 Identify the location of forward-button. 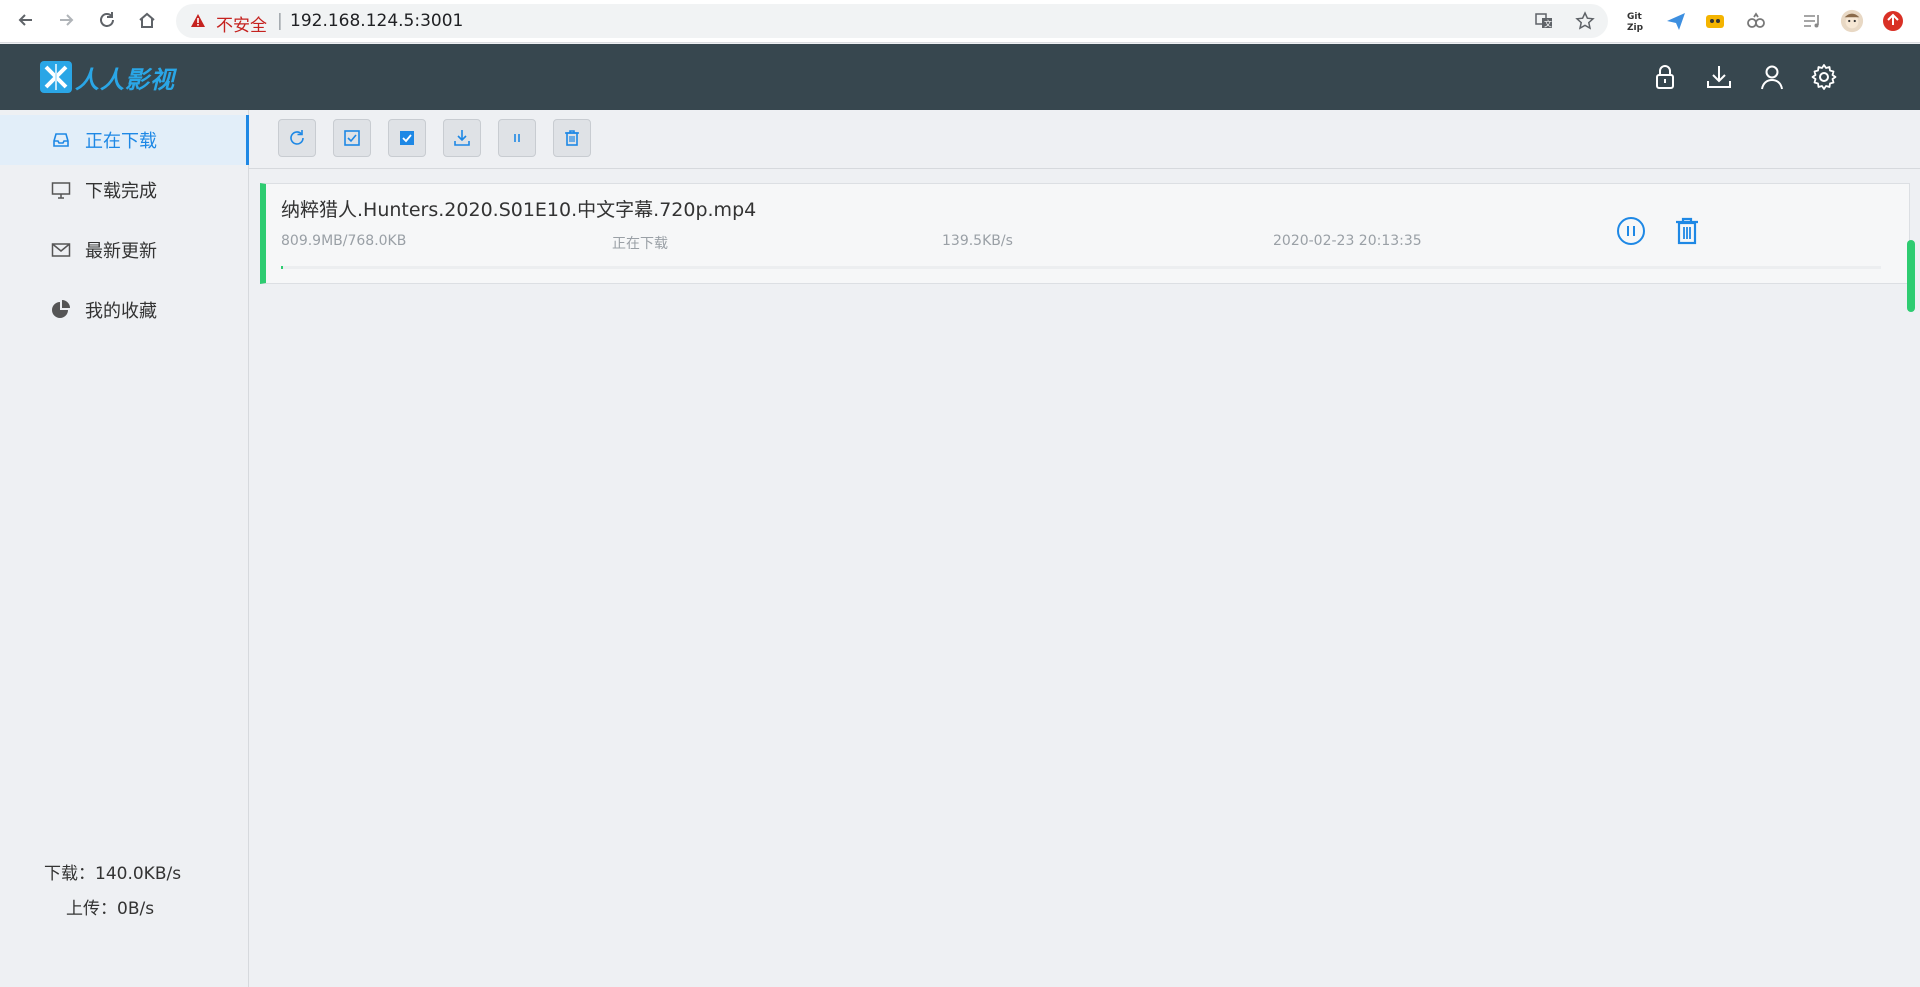
(66, 20).